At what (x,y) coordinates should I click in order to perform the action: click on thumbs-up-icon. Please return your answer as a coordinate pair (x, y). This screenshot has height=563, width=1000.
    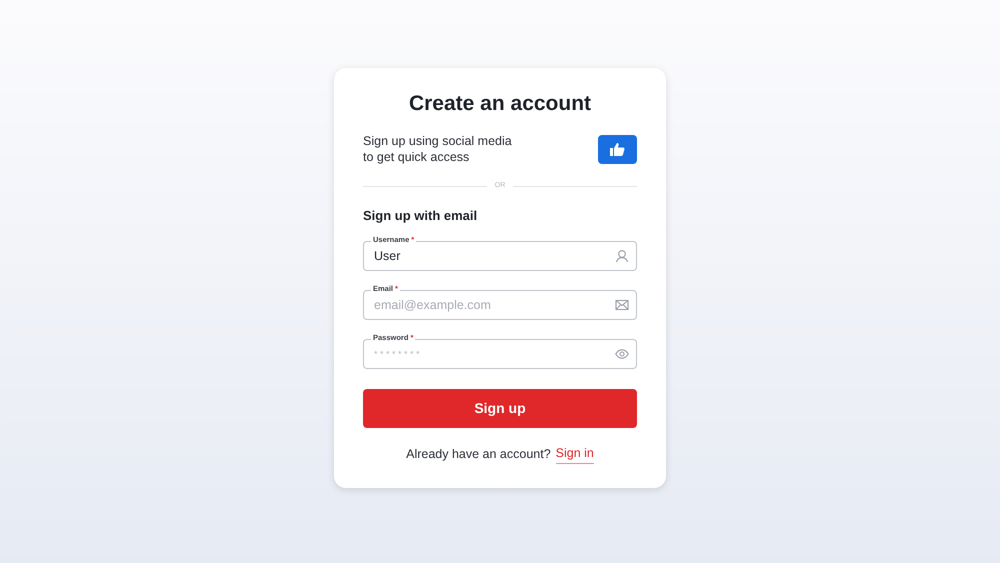
    Looking at the image, I should click on (617, 149).